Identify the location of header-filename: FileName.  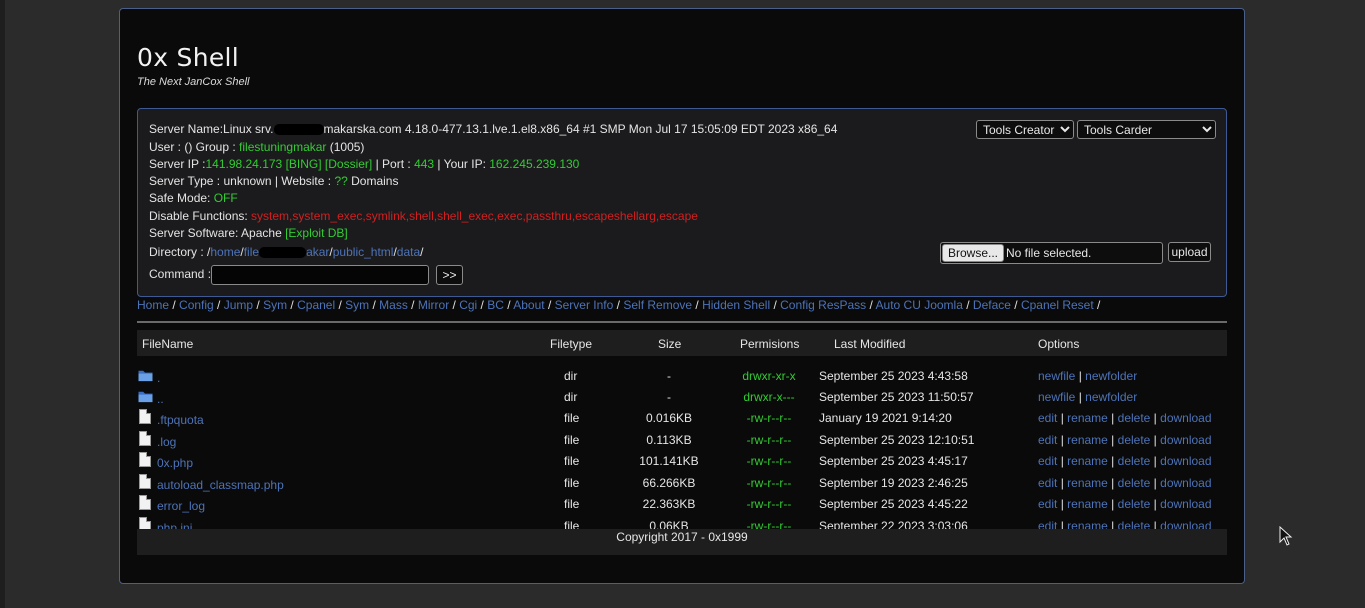
(168, 344).